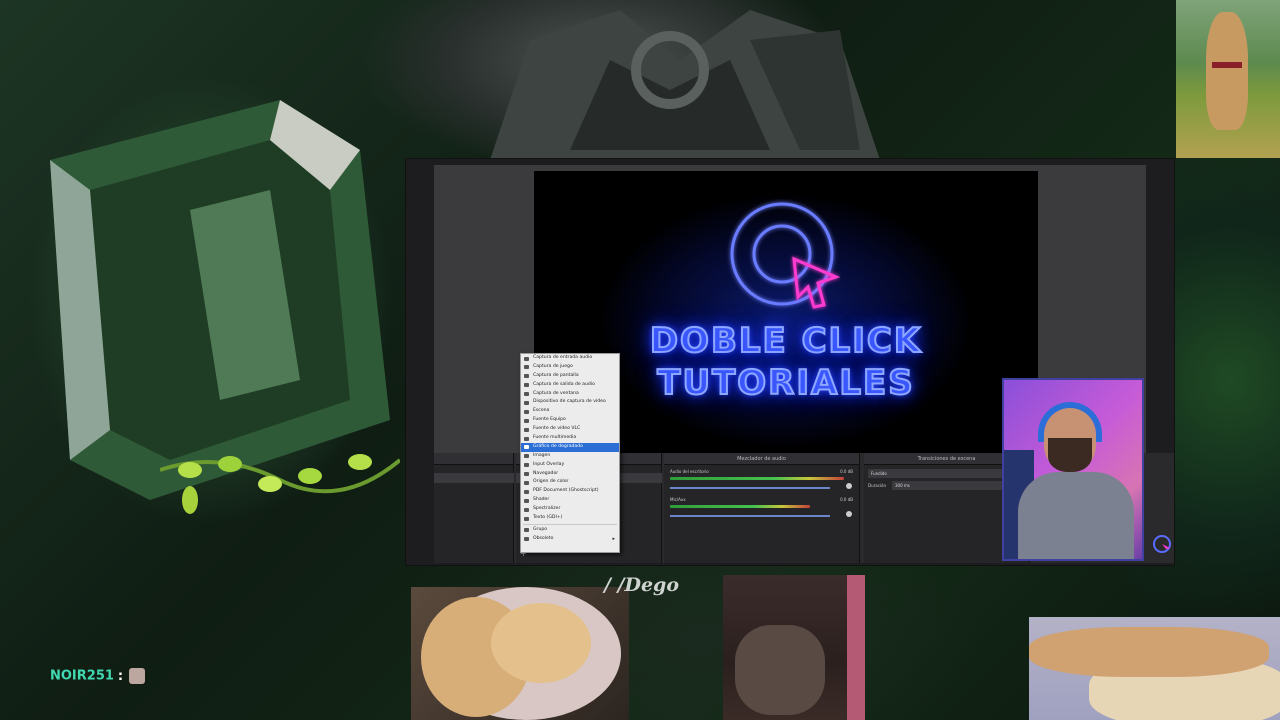 This screenshot has width=1280, height=720. I want to click on mixer-channel-1-name: Audio del escritorio, so click(689, 471).